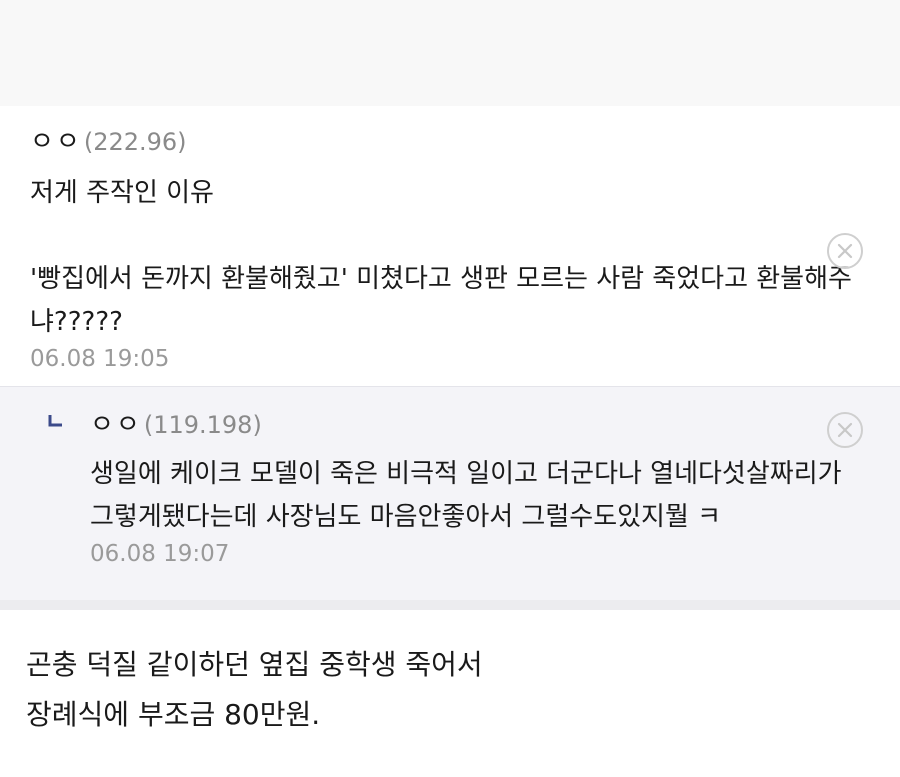 The width and height of the screenshot is (900, 777). I want to click on comment-delete-button, so click(845, 251).